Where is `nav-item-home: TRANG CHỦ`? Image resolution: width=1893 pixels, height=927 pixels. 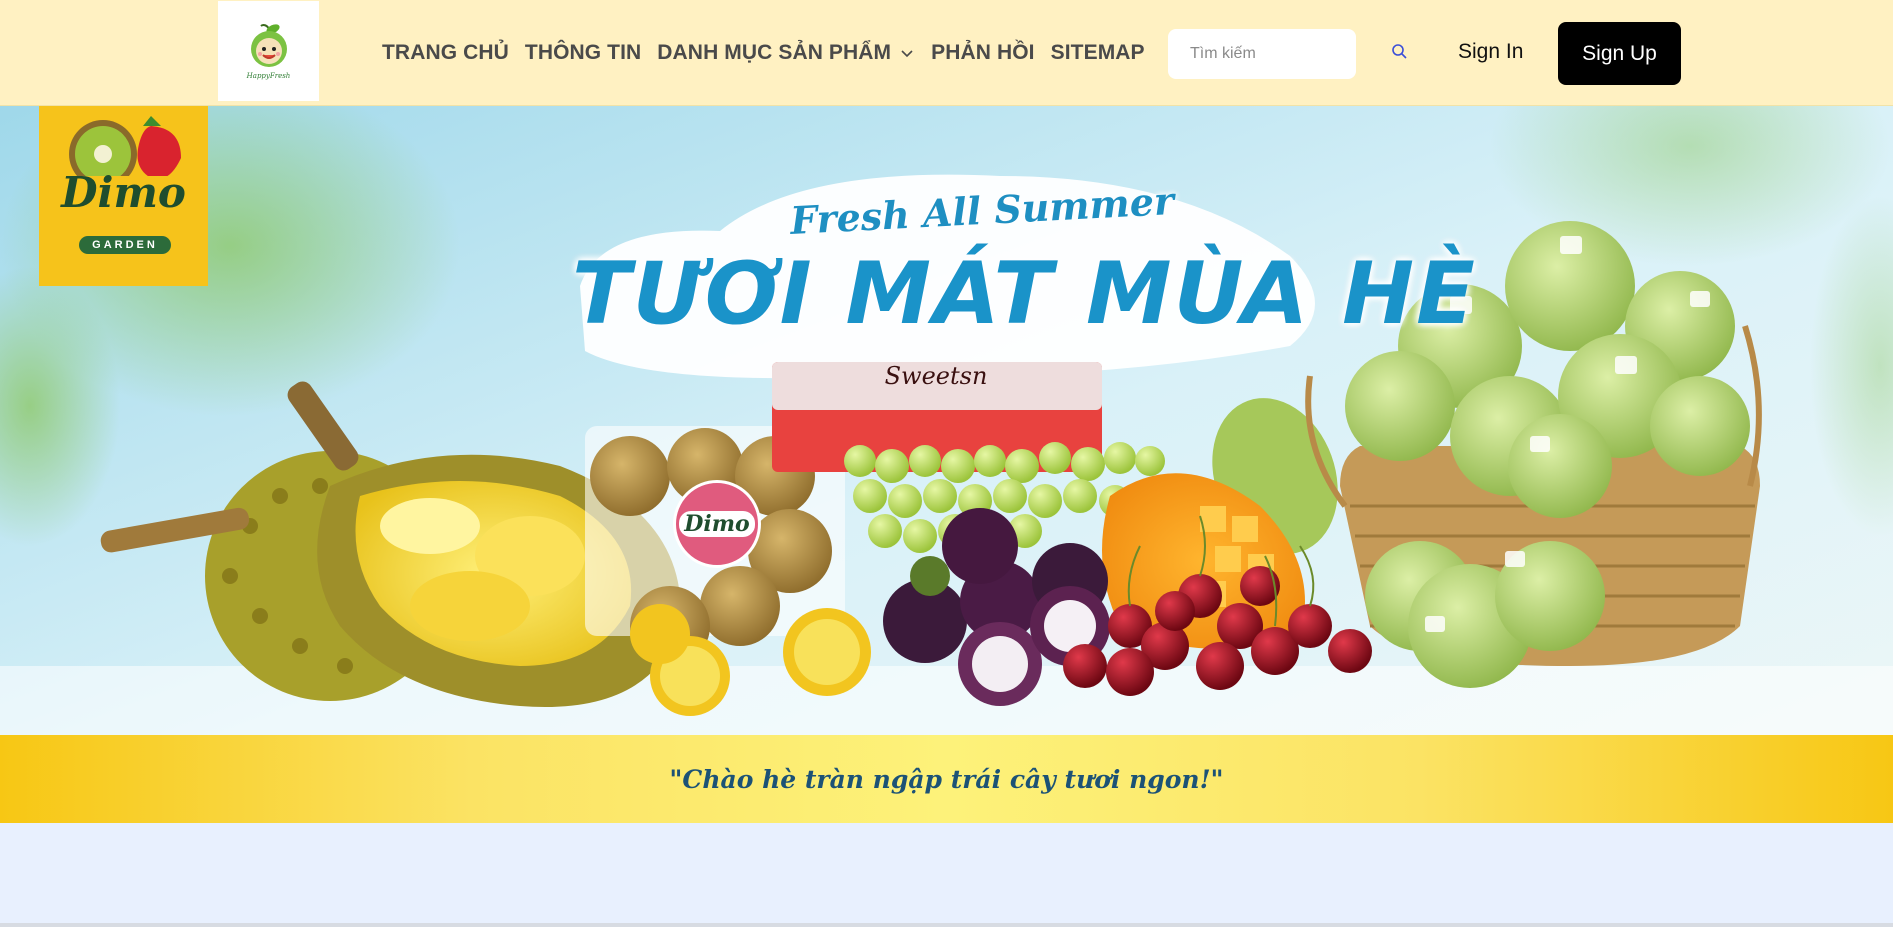 nav-item-home: TRANG CHỦ is located at coordinates (445, 53).